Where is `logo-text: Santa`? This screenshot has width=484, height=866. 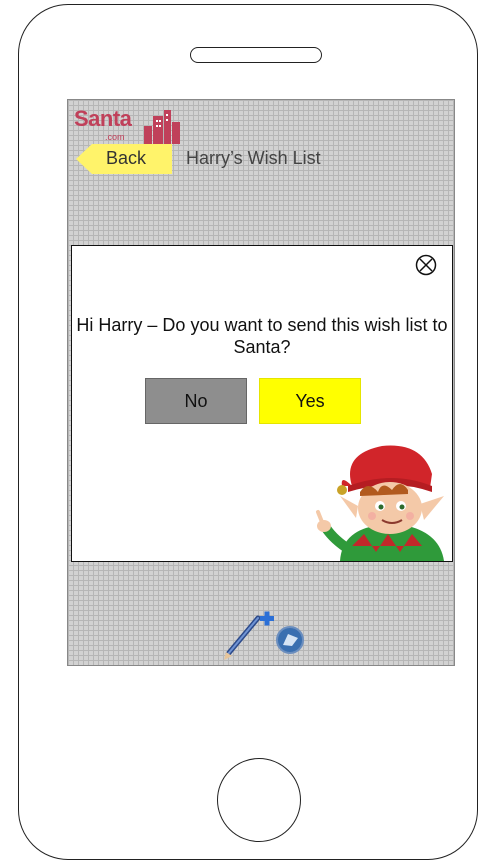
logo-text: Santa is located at coordinates (103, 118).